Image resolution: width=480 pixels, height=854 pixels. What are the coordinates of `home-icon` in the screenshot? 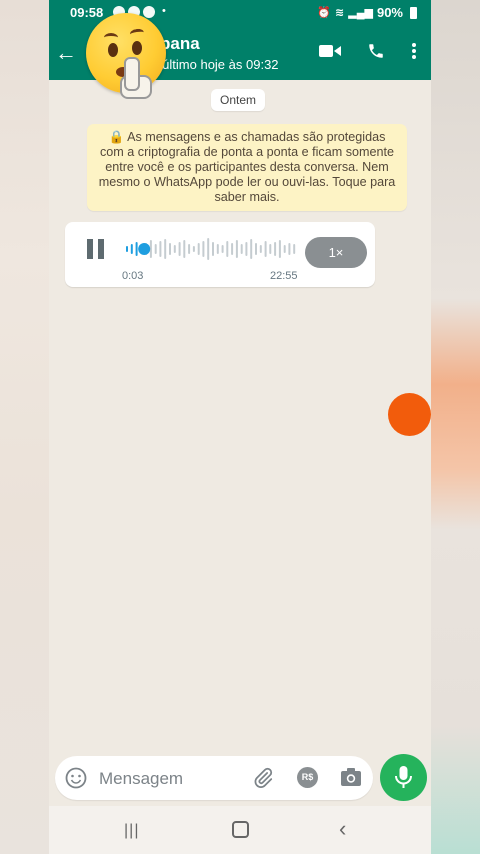 It's located at (240, 829).